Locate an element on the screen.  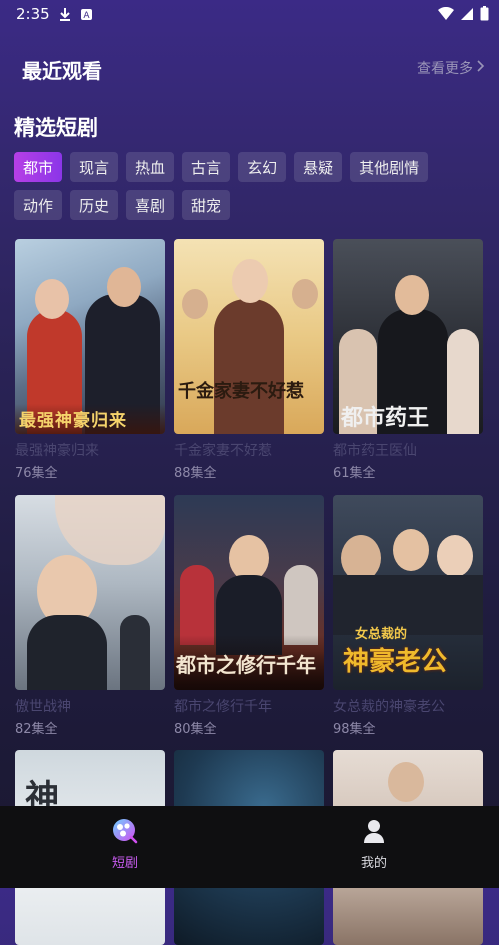
nav-tab-mine-label: 我的 is located at coordinates (373, 863).